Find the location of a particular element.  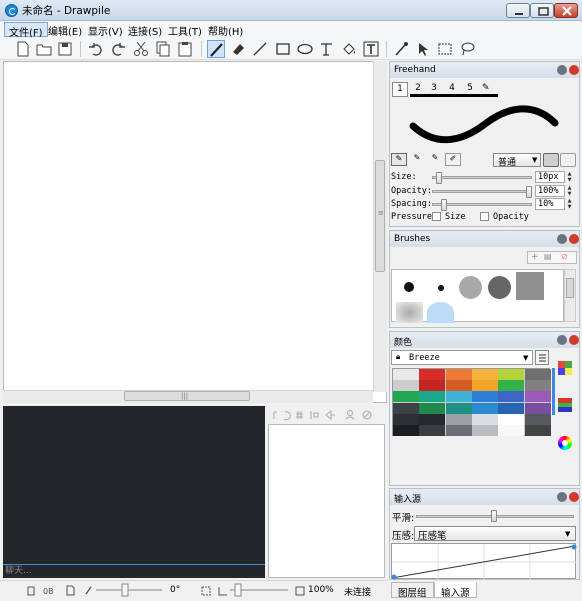

line-tool-icon is located at coordinates (260, 49).